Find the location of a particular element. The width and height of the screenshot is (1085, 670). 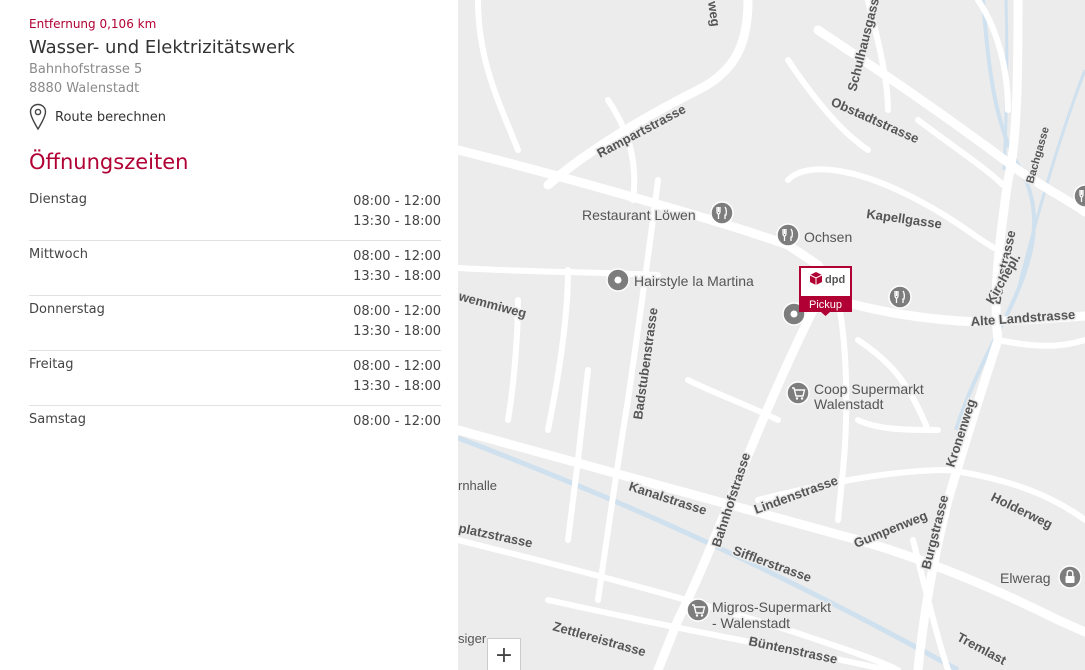

day-label: Freitag is located at coordinates (51, 364).